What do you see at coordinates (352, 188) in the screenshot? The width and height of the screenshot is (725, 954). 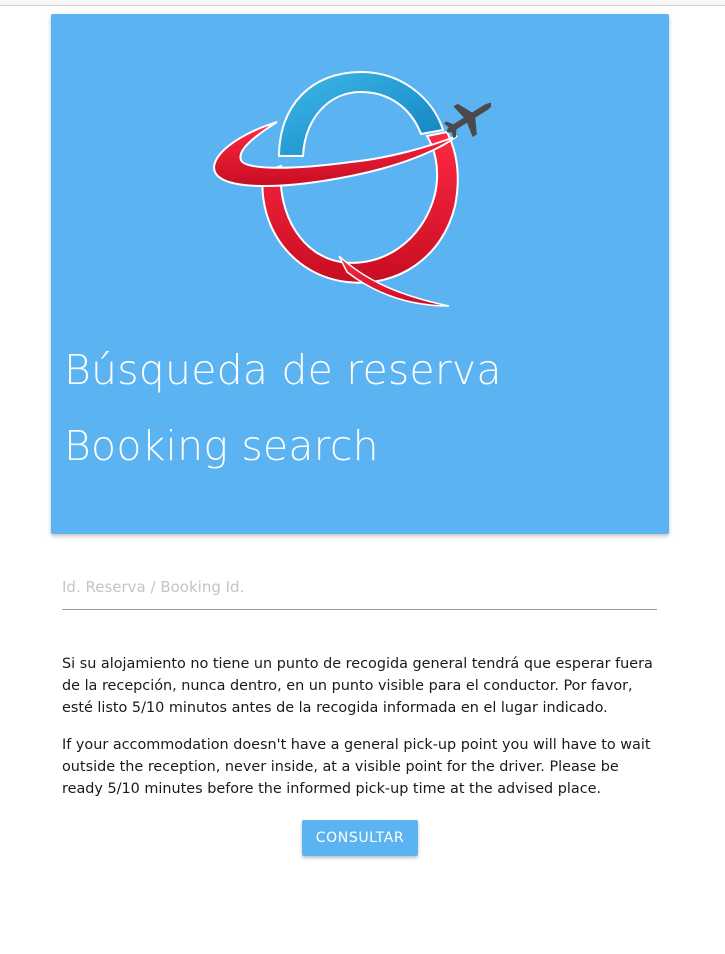 I see `airplane-q-logo-icon` at bounding box center [352, 188].